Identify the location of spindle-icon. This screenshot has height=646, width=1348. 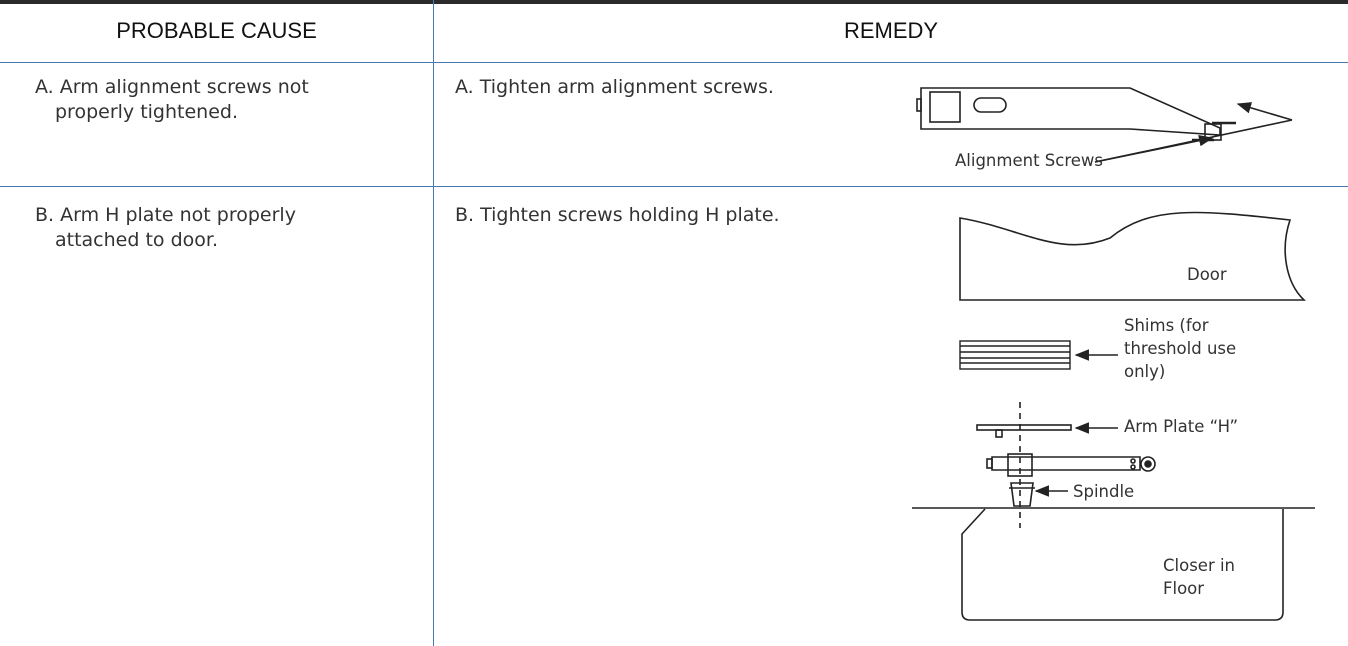
(1022, 494).